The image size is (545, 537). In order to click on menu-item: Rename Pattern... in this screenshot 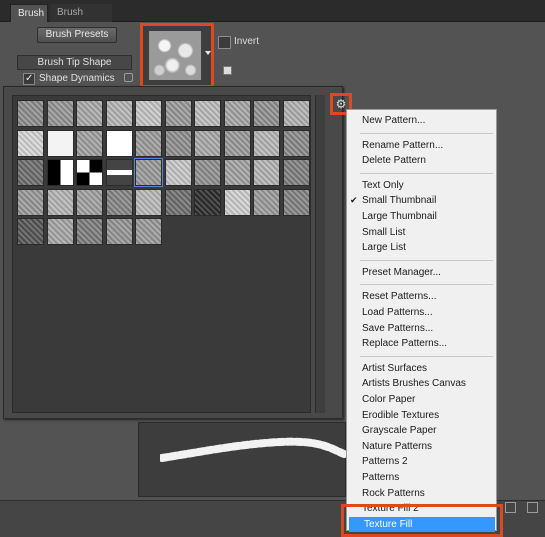, I will do `click(421, 145)`.